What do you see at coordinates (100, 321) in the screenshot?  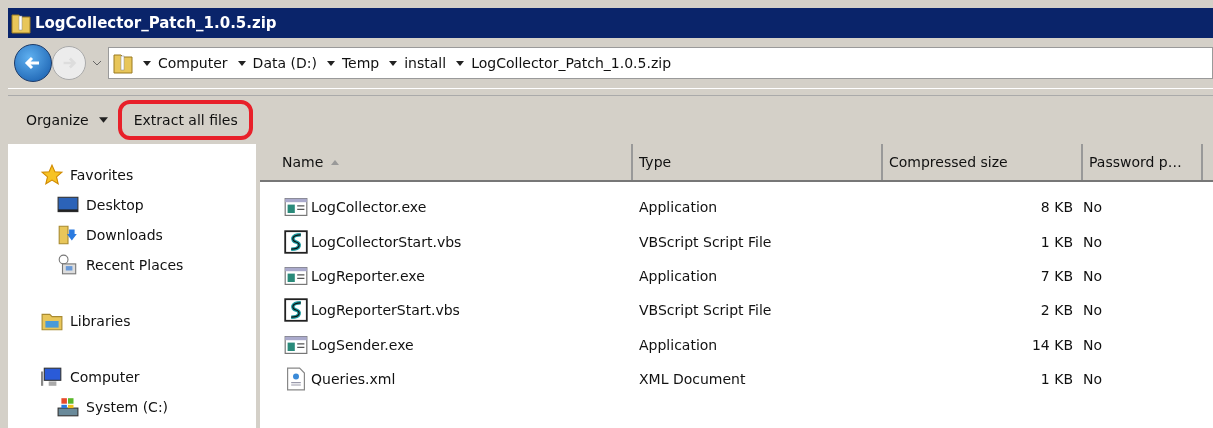 I see `sidebar-label: Libraries` at bounding box center [100, 321].